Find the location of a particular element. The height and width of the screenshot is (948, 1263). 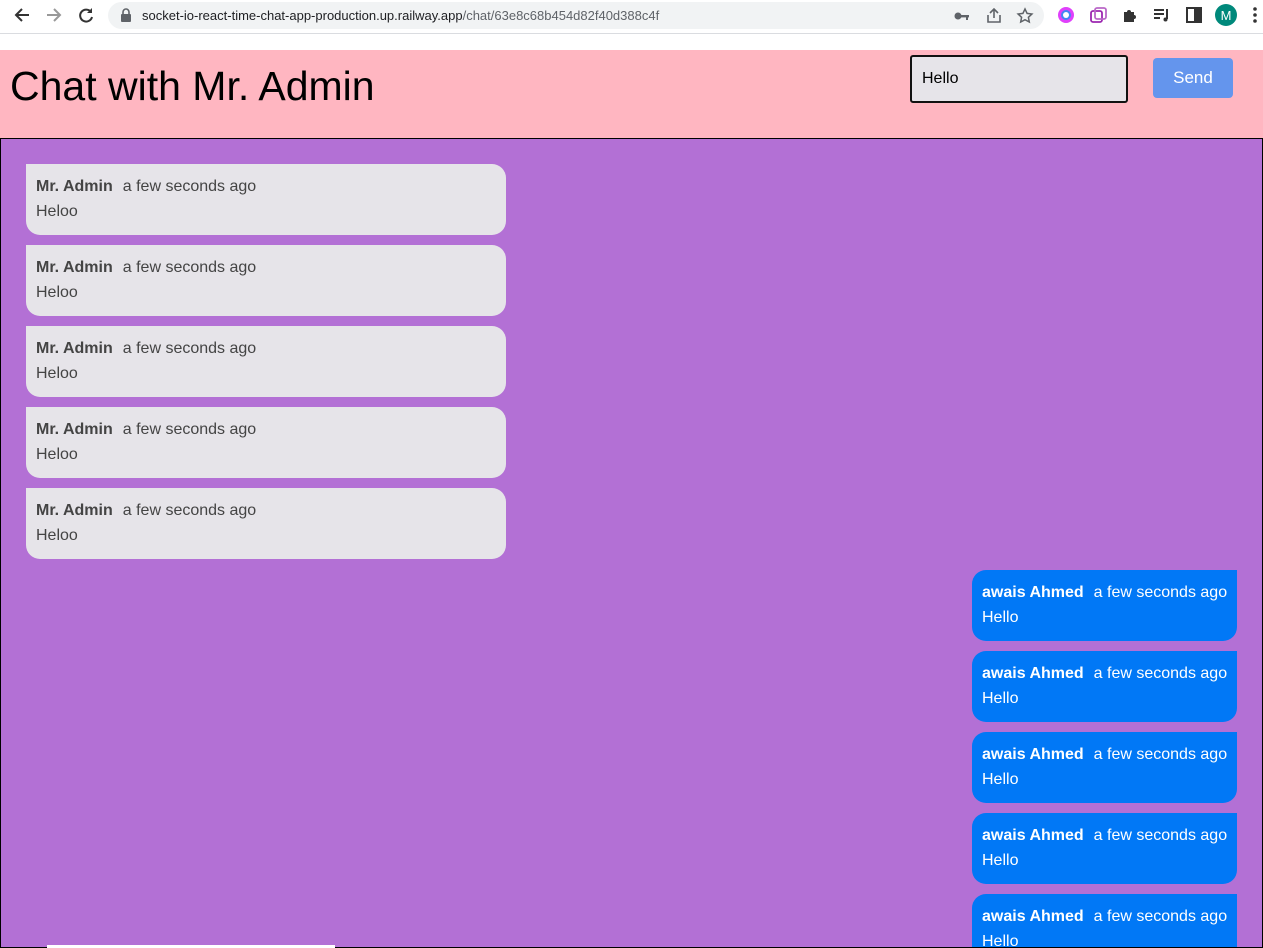

more-menu-icon is located at coordinates (1255, 15).